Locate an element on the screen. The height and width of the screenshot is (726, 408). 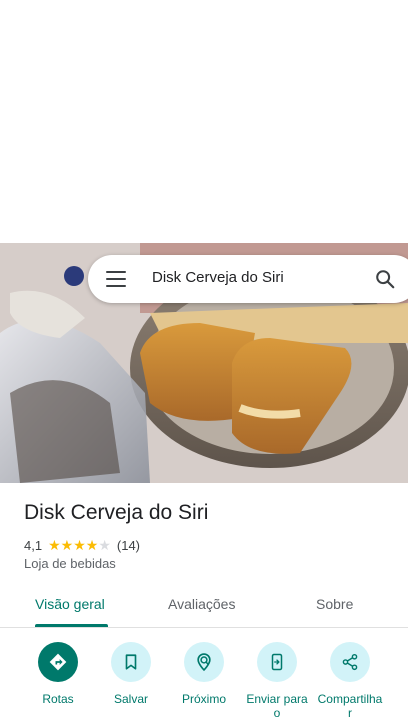
share-button: Compartilha r is located at coordinates (350, 681).